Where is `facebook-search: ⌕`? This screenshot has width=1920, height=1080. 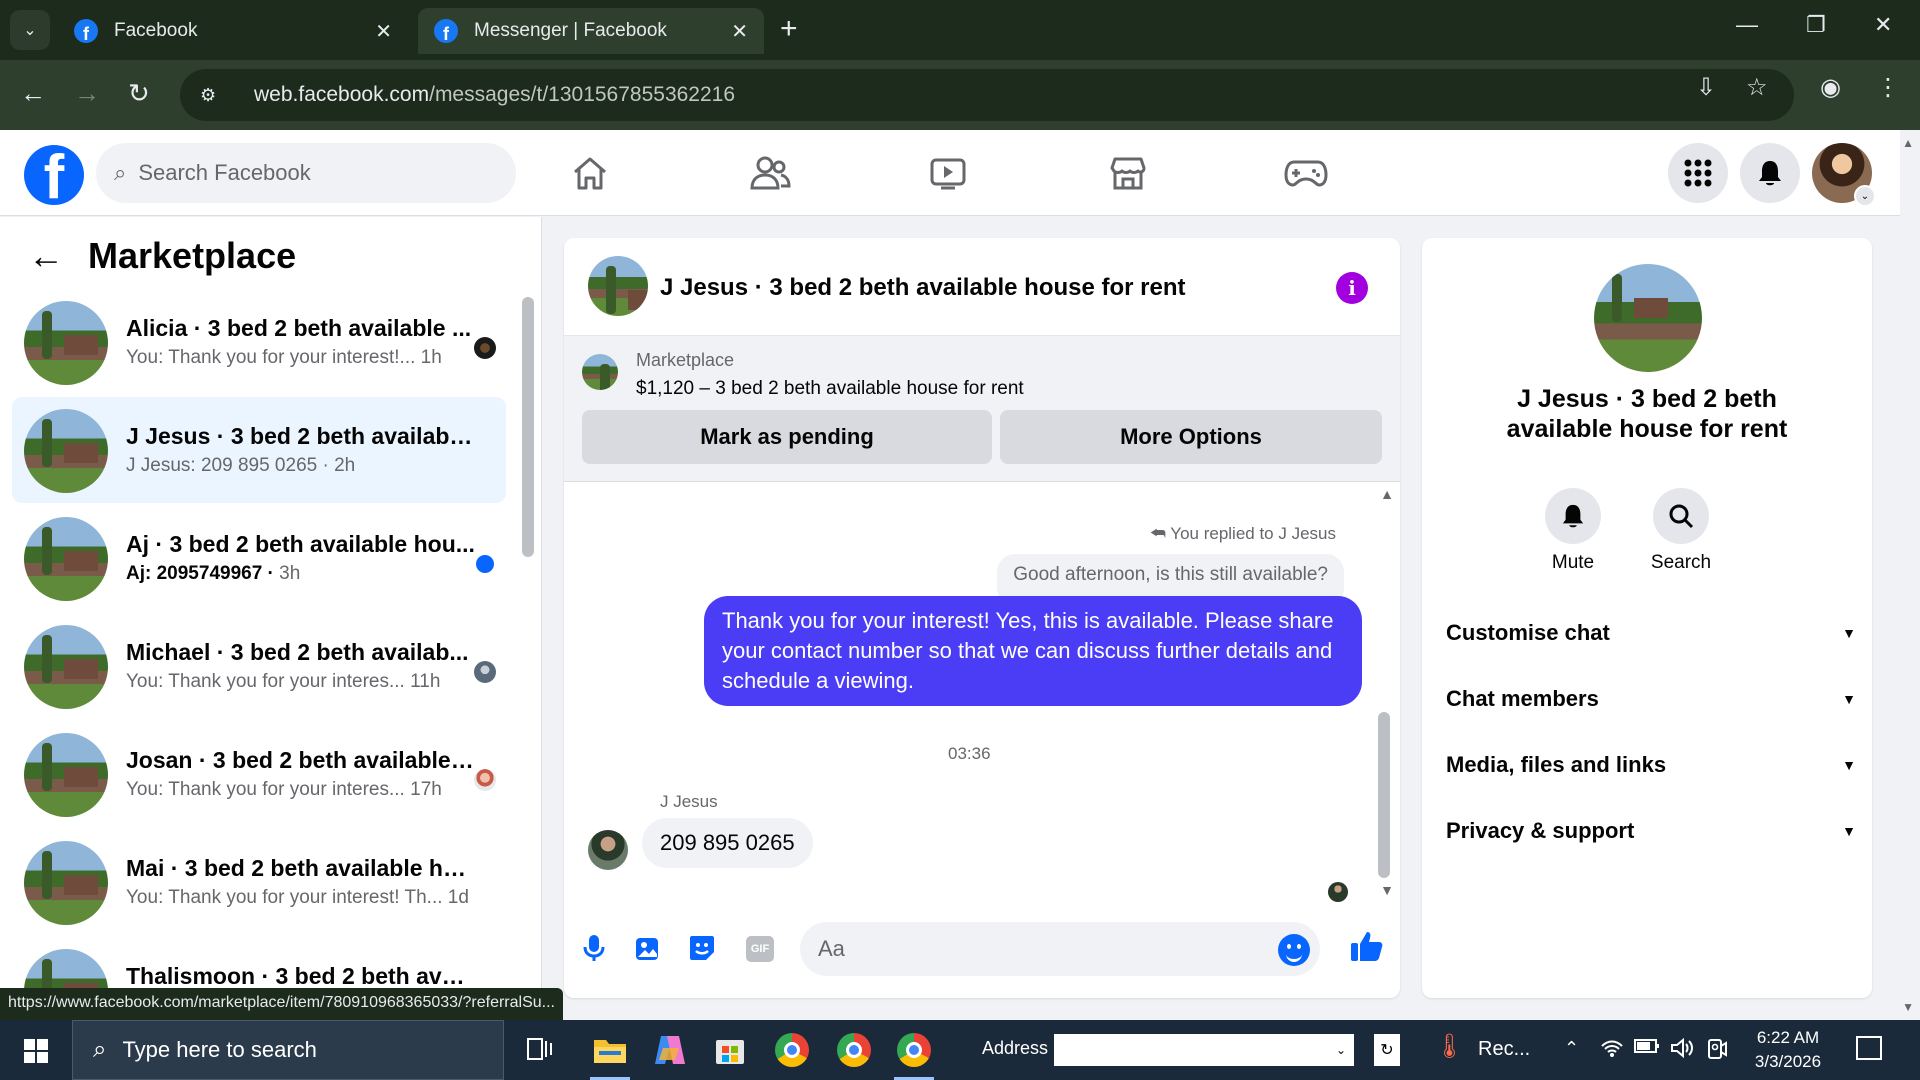 facebook-search: ⌕ is located at coordinates (306, 173).